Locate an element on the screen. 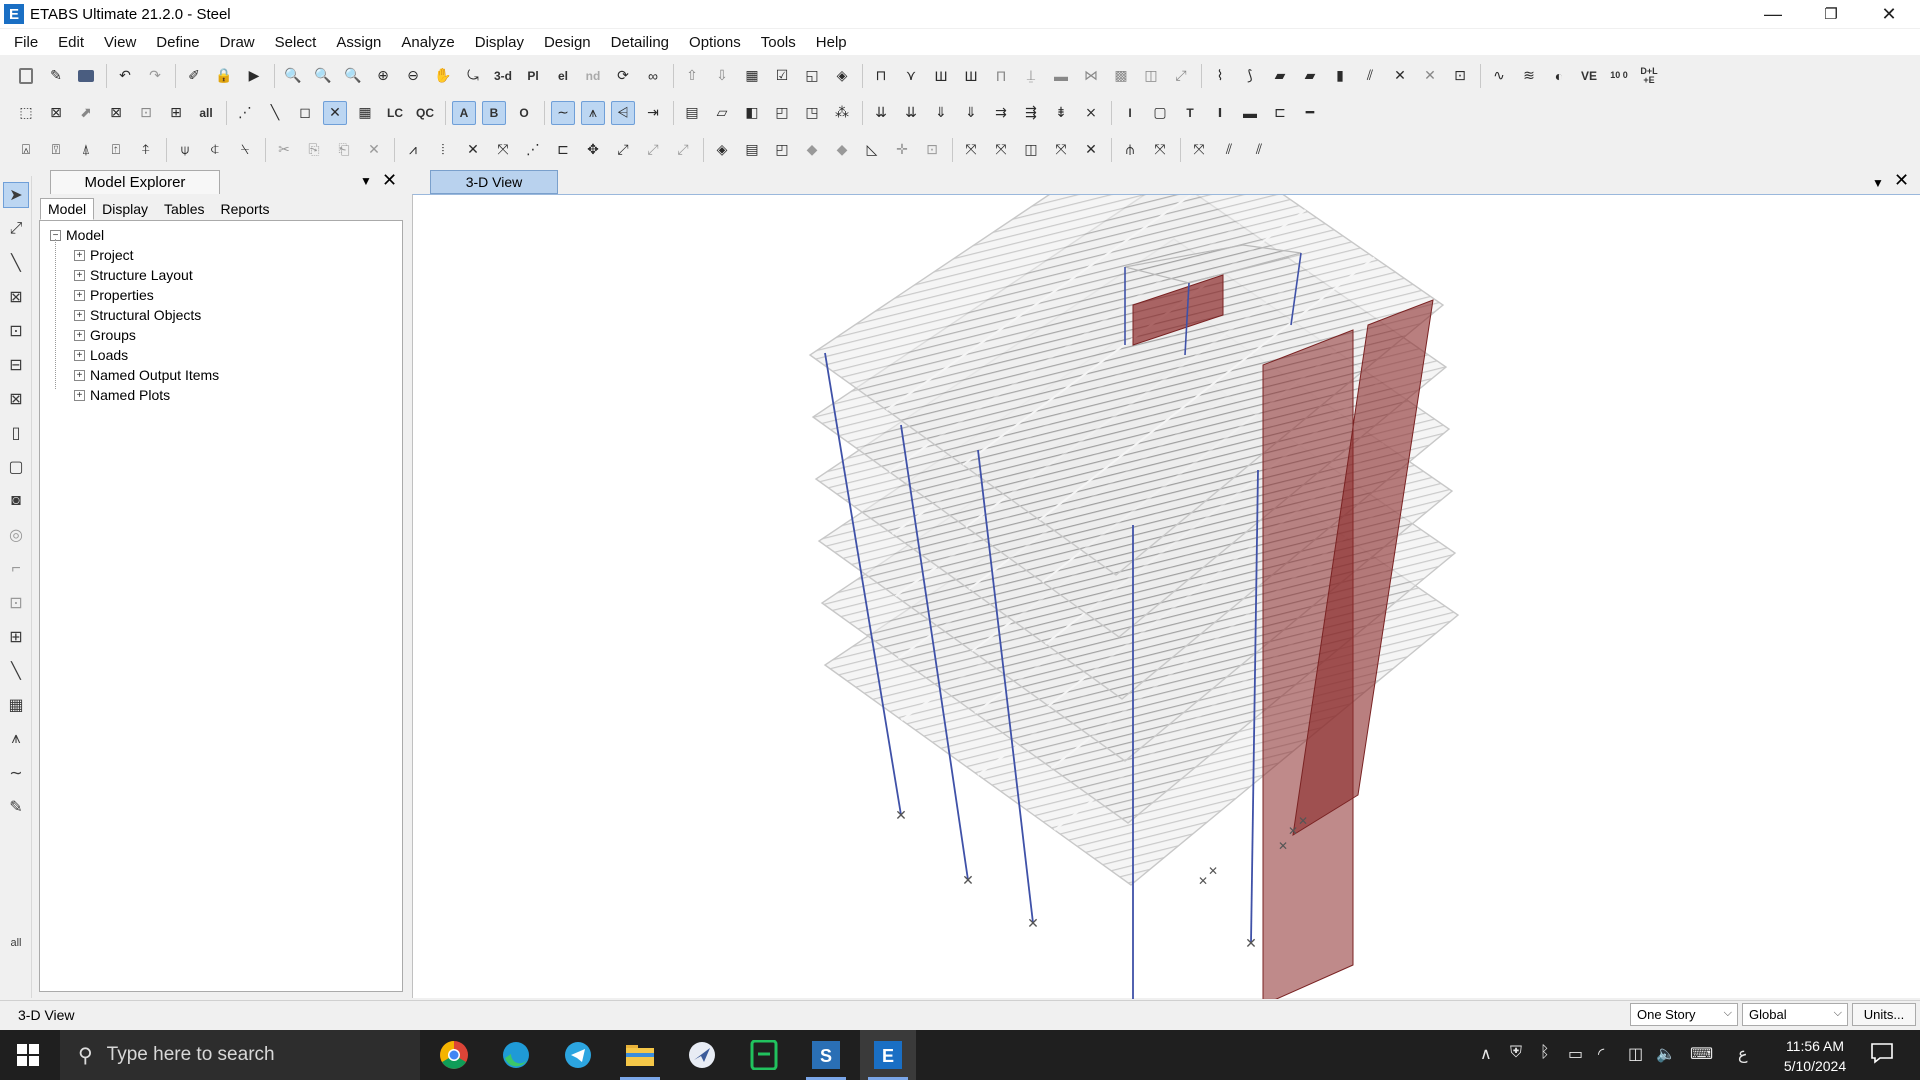 This screenshot has width=1920, height=1080. menu-design: Design is located at coordinates (567, 42).